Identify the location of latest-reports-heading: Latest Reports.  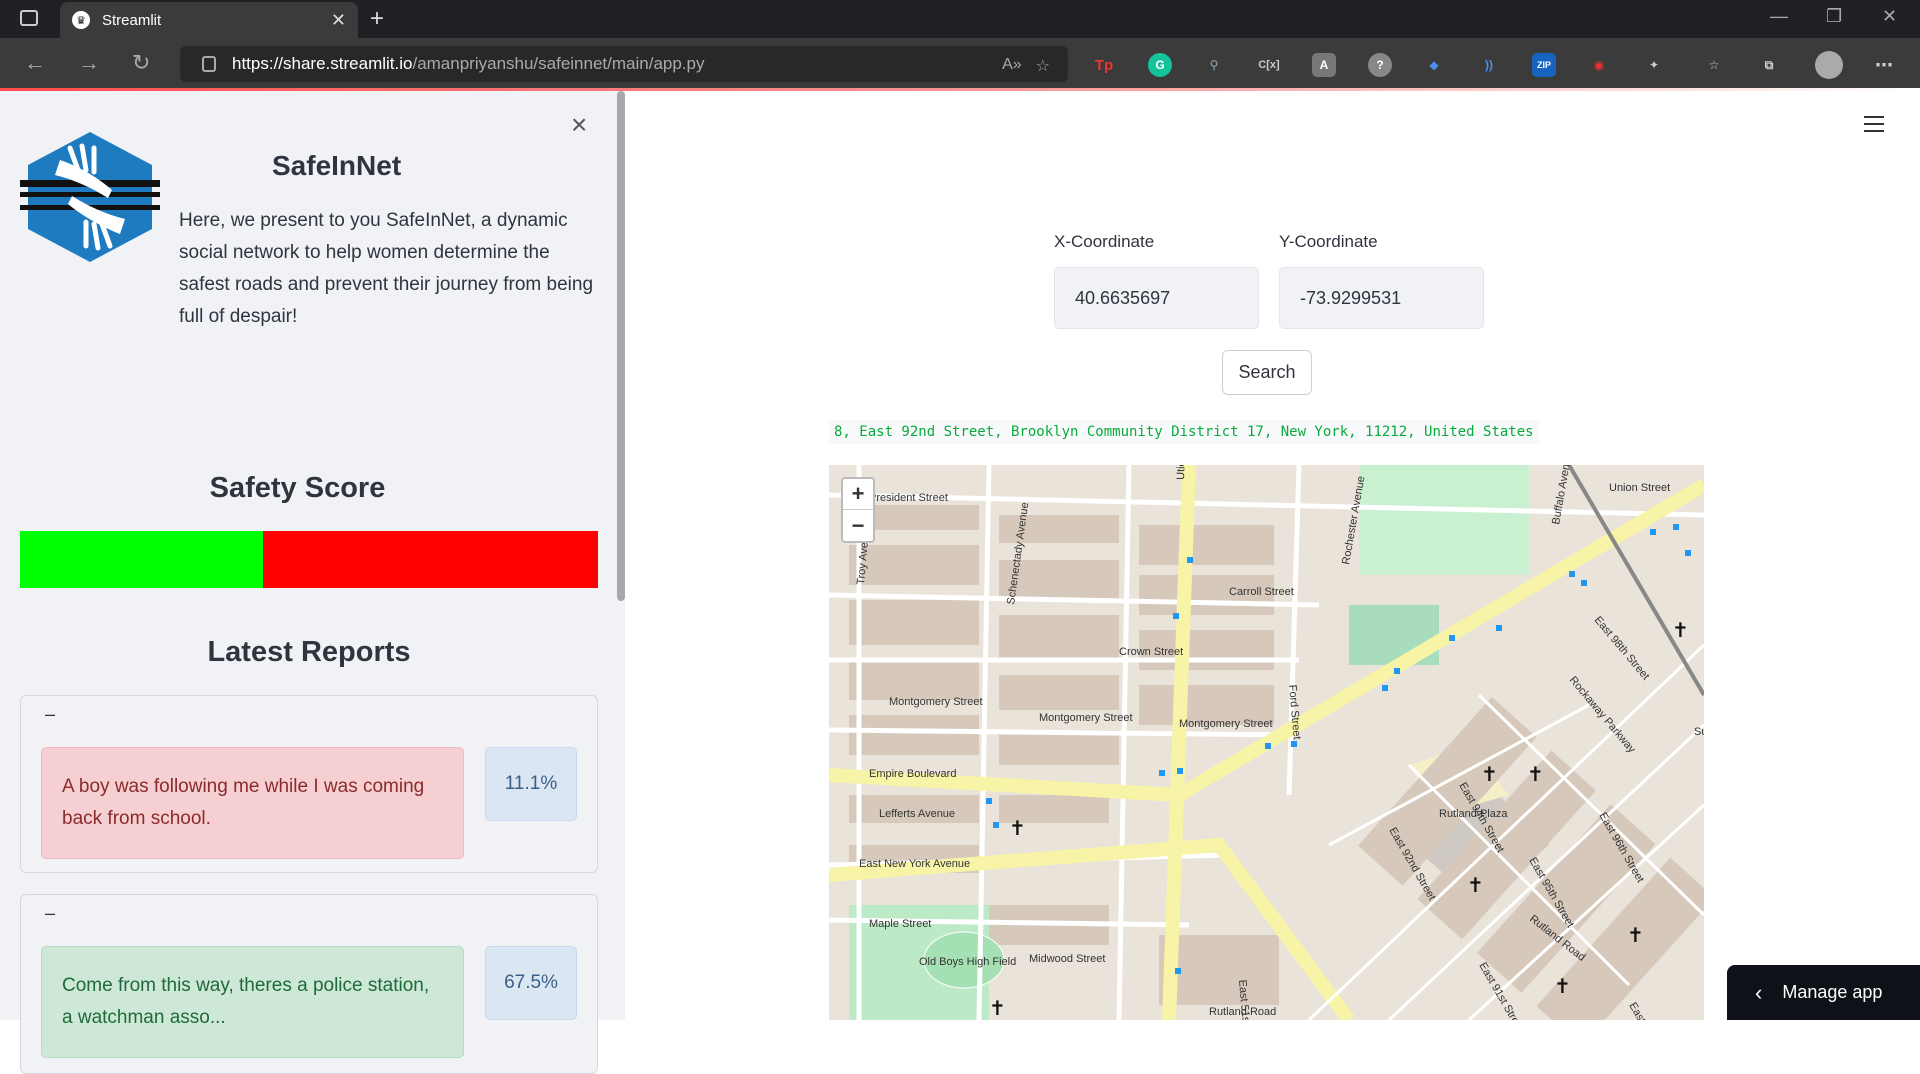
(309, 652).